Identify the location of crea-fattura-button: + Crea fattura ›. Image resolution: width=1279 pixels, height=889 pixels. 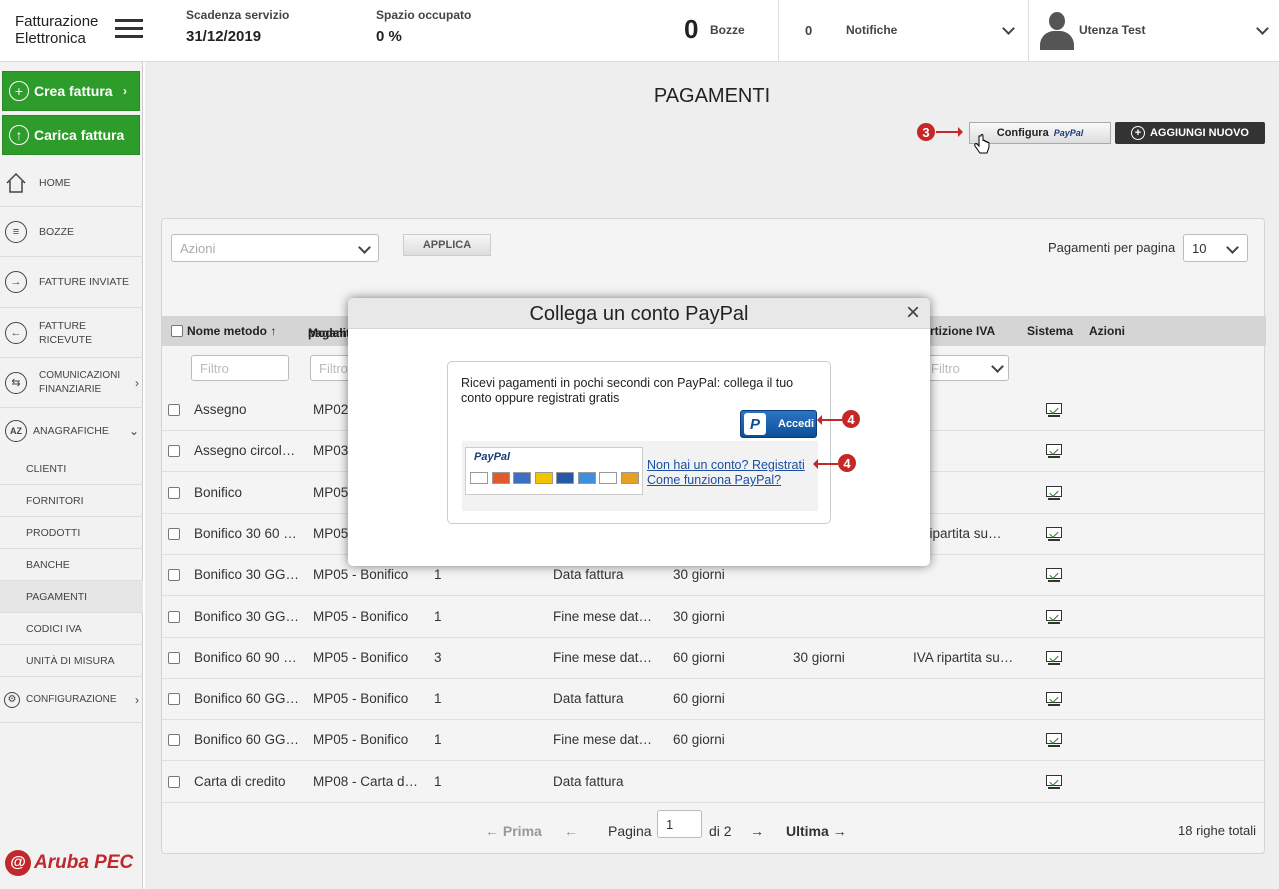
(71, 91).